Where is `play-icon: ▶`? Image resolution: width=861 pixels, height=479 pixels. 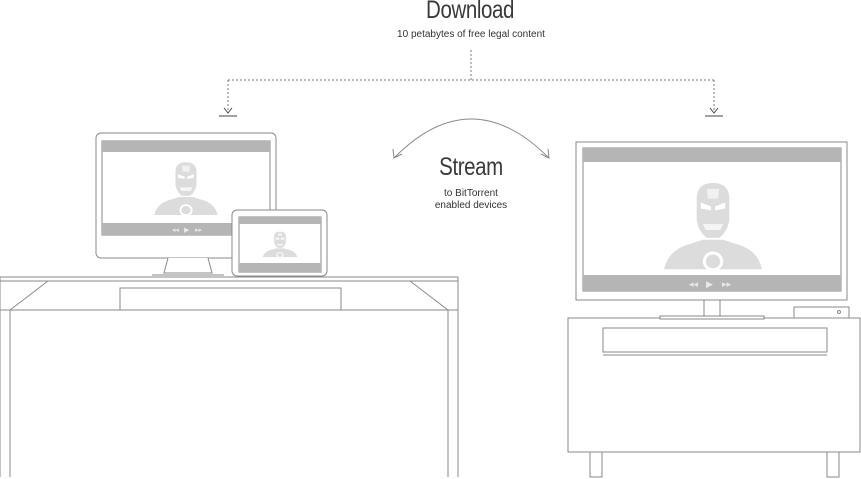 play-icon: ▶ is located at coordinates (709, 284).